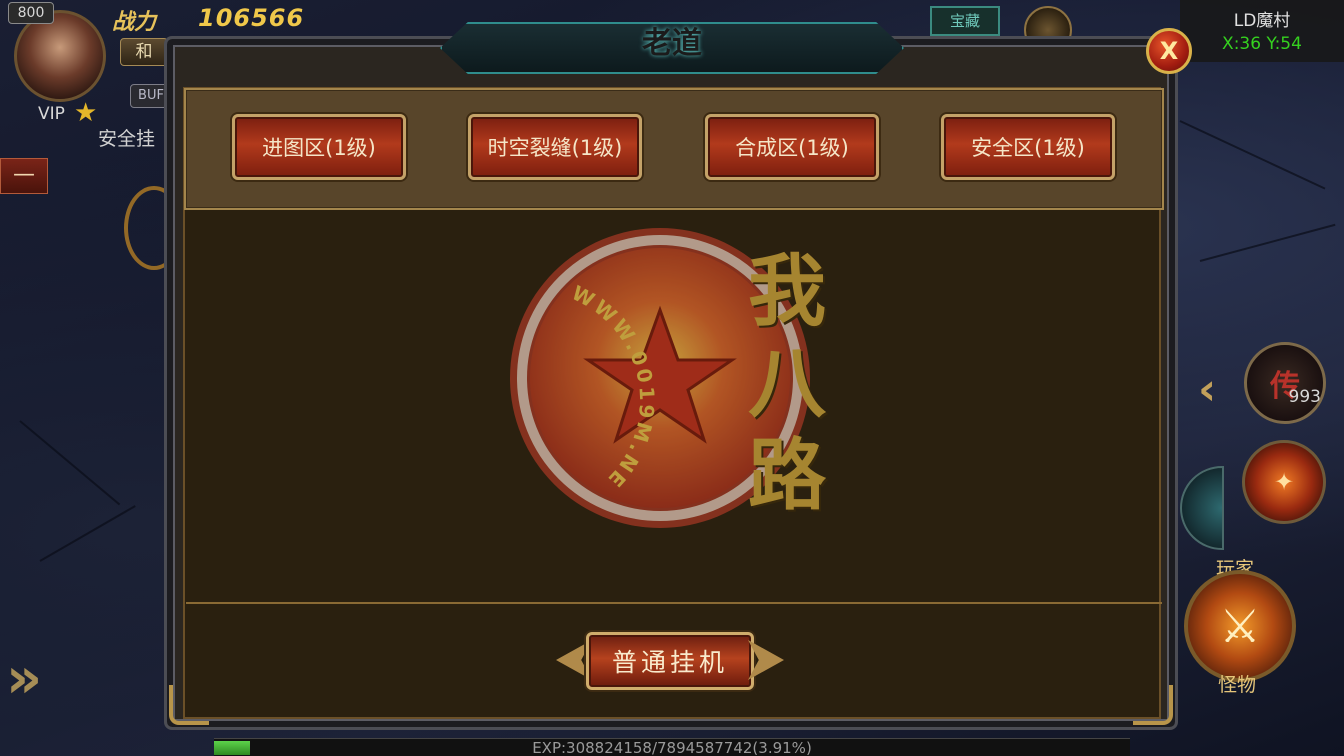  What do you see at coordinates (792, 147) in the screenshot?
I see `zone-button-synthesis: 合成区(1级)` at bounding box center [792, 147].